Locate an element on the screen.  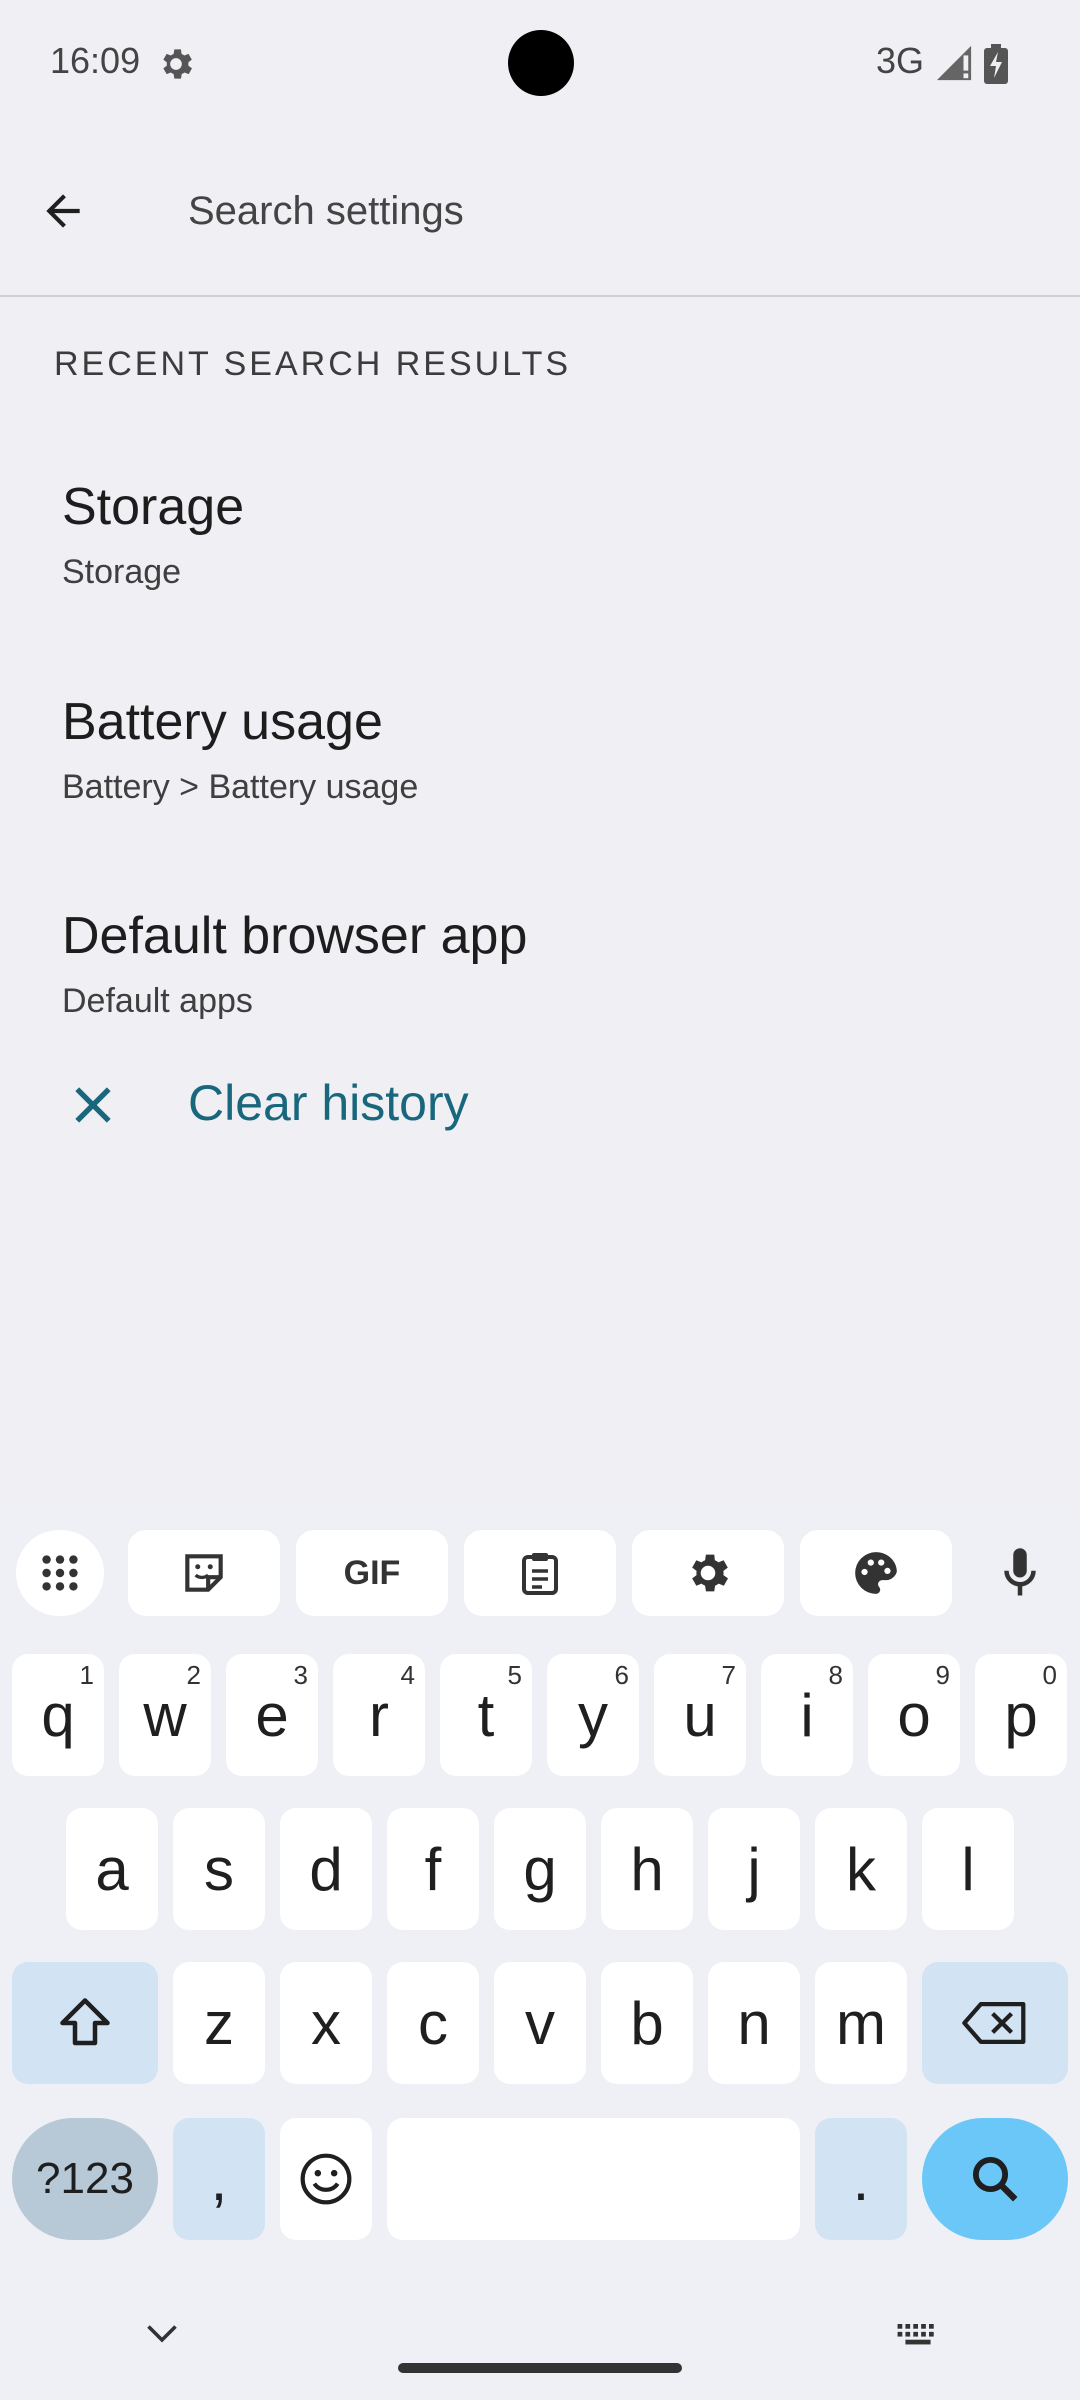
key-k: k is located at coordinates (861, 1869).